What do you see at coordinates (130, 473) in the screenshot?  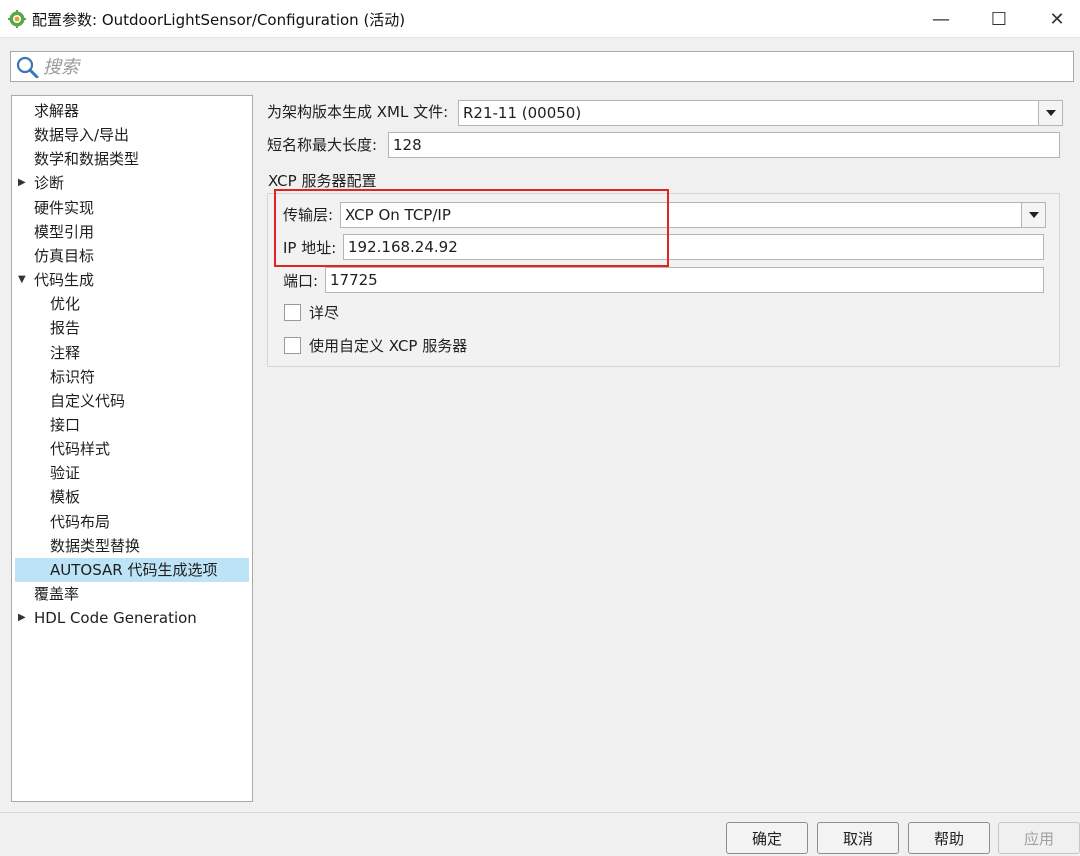 I see `tree-item: 验证` at bounding box center [130, 473].